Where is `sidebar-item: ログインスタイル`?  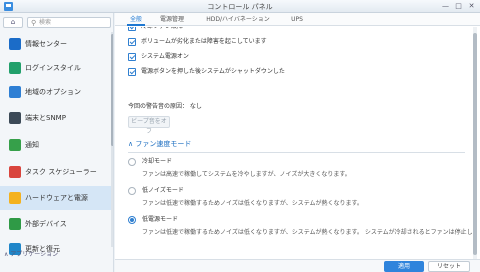
sidebar-item: ログインスタイル is located at coordinates (55, 68).